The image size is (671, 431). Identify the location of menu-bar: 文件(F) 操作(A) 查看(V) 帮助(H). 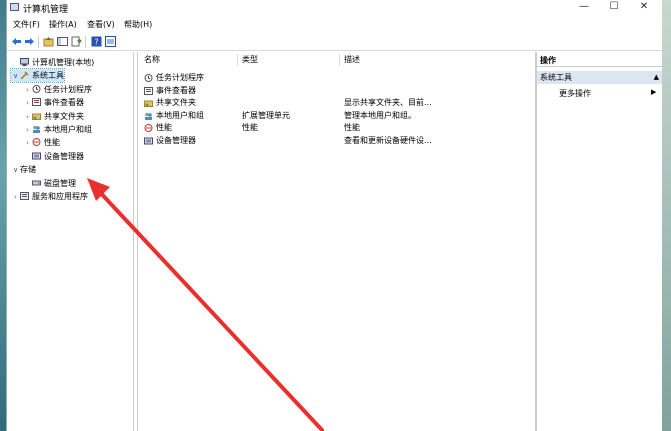
(334, 24).